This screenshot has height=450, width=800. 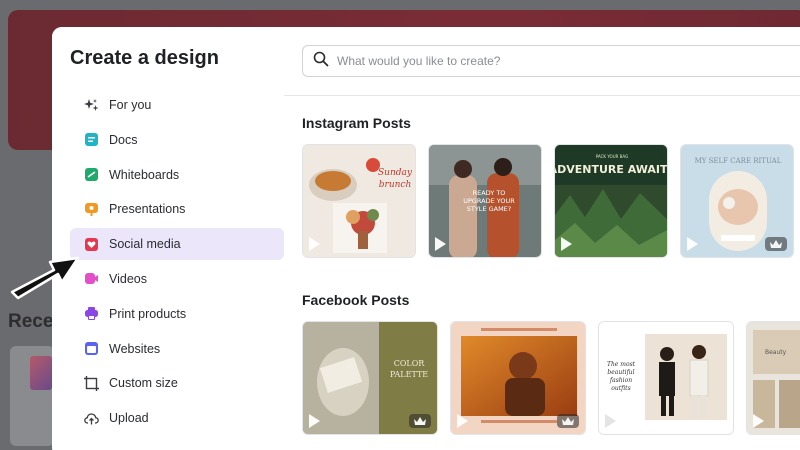 I want to click on section-title-facebook: Facebook Posts, so click(x=356, y=300).